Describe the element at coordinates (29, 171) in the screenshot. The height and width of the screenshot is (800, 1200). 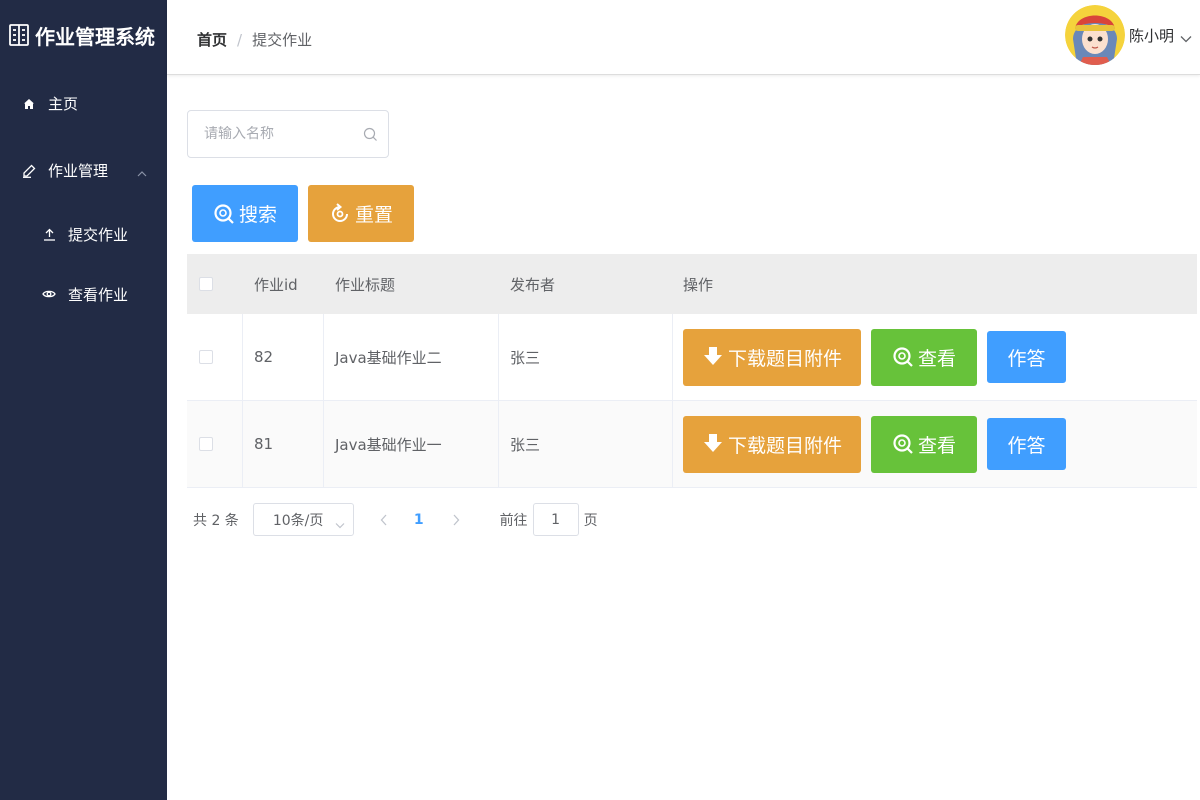
I see `edit-icon` at that location.